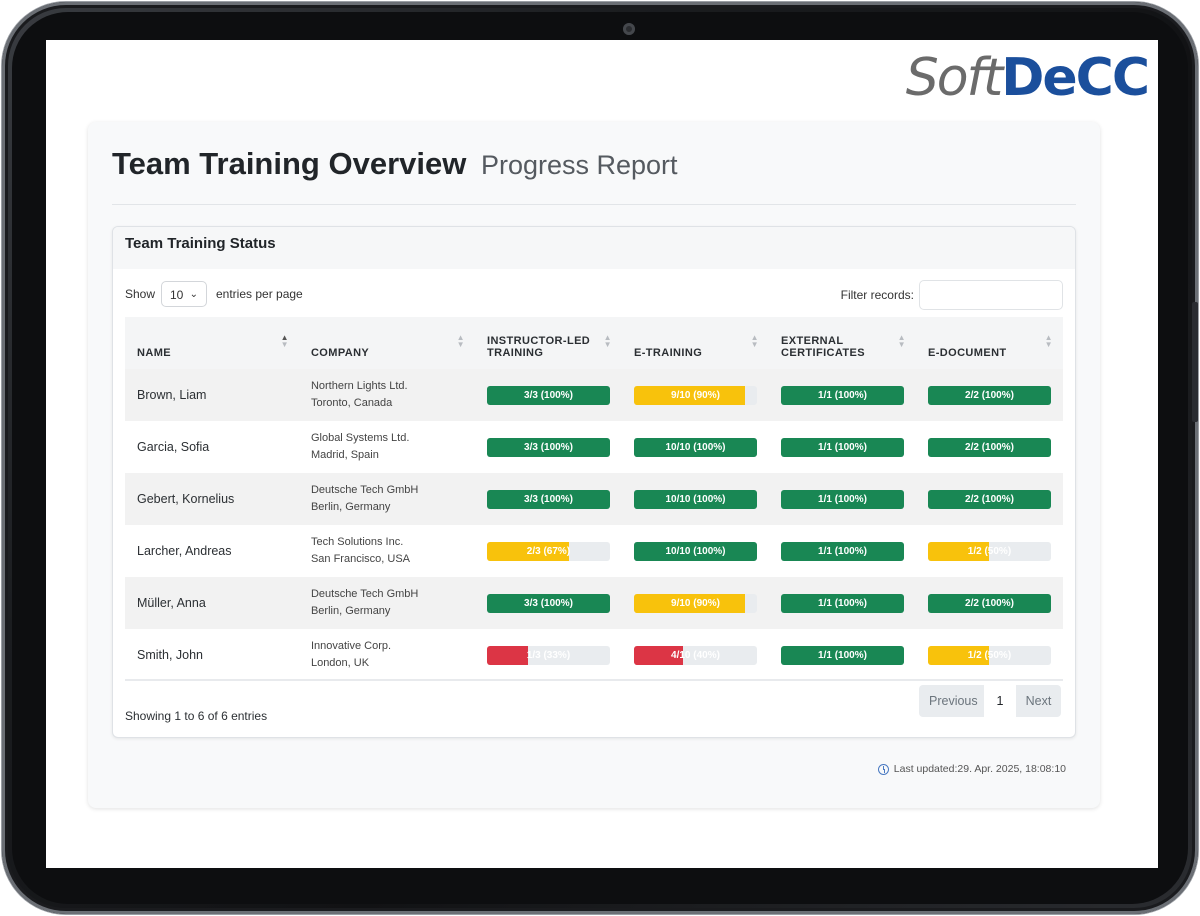  I want to click on progress-cell: 2/3 (67%), so click(548, 551).